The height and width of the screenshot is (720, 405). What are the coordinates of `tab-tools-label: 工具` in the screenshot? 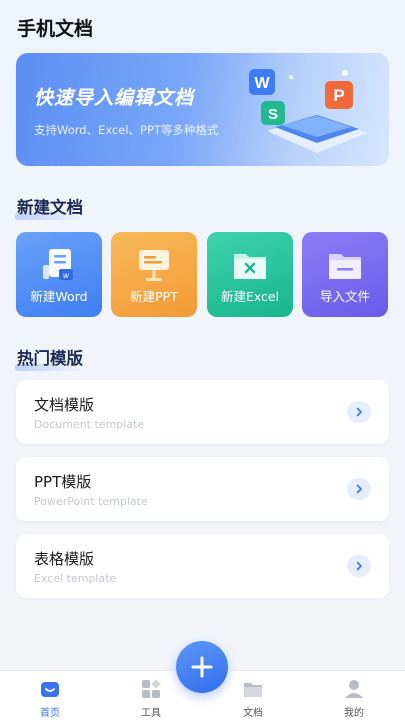 It's located at (151, 713).